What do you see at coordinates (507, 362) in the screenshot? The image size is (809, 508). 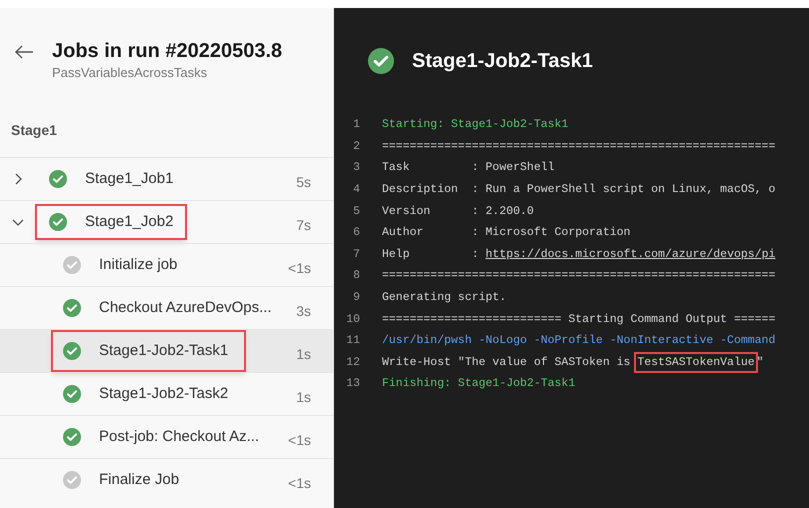 I see `log-line: Write-Host "The value of SASToken is` at bounding box center [507, 362].